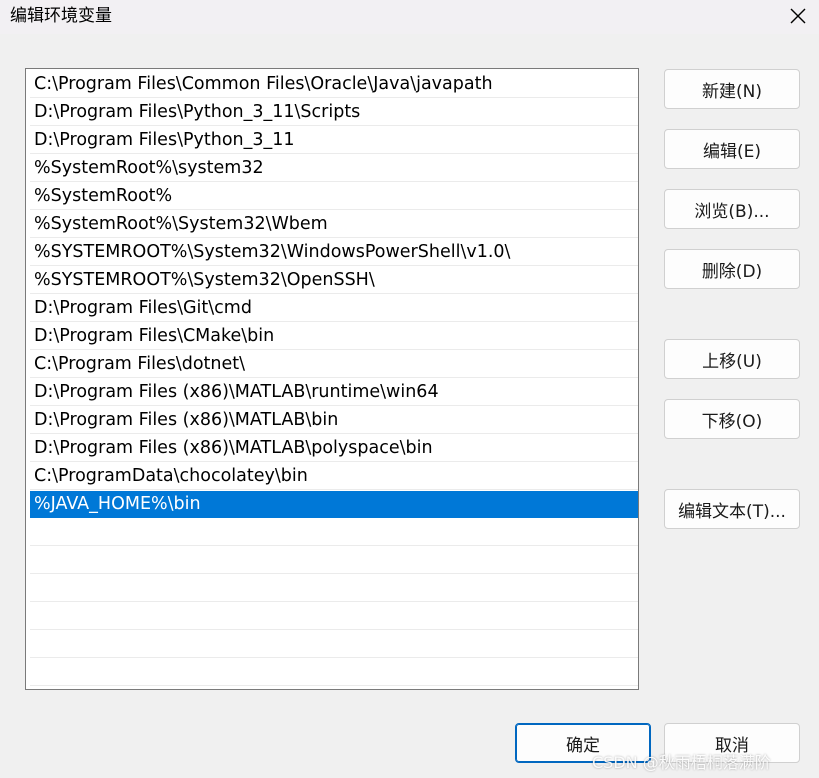 The height and width of the screenshot is (778, 819). Describe the element at coordinates (334, 168) in the screenshot. I see `path-list-item: %SystemRoot%\system32` at that location.